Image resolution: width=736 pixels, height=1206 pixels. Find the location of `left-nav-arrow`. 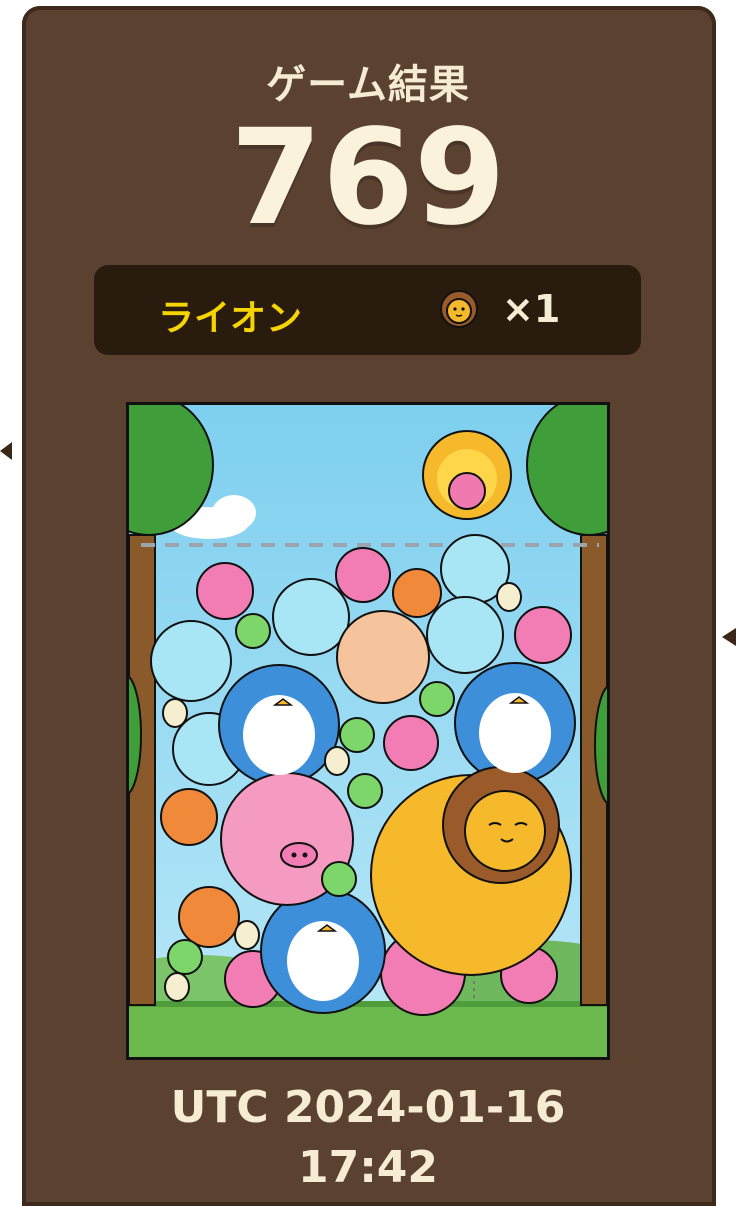

left-nav-arrow is located at coordinates (6, 451).